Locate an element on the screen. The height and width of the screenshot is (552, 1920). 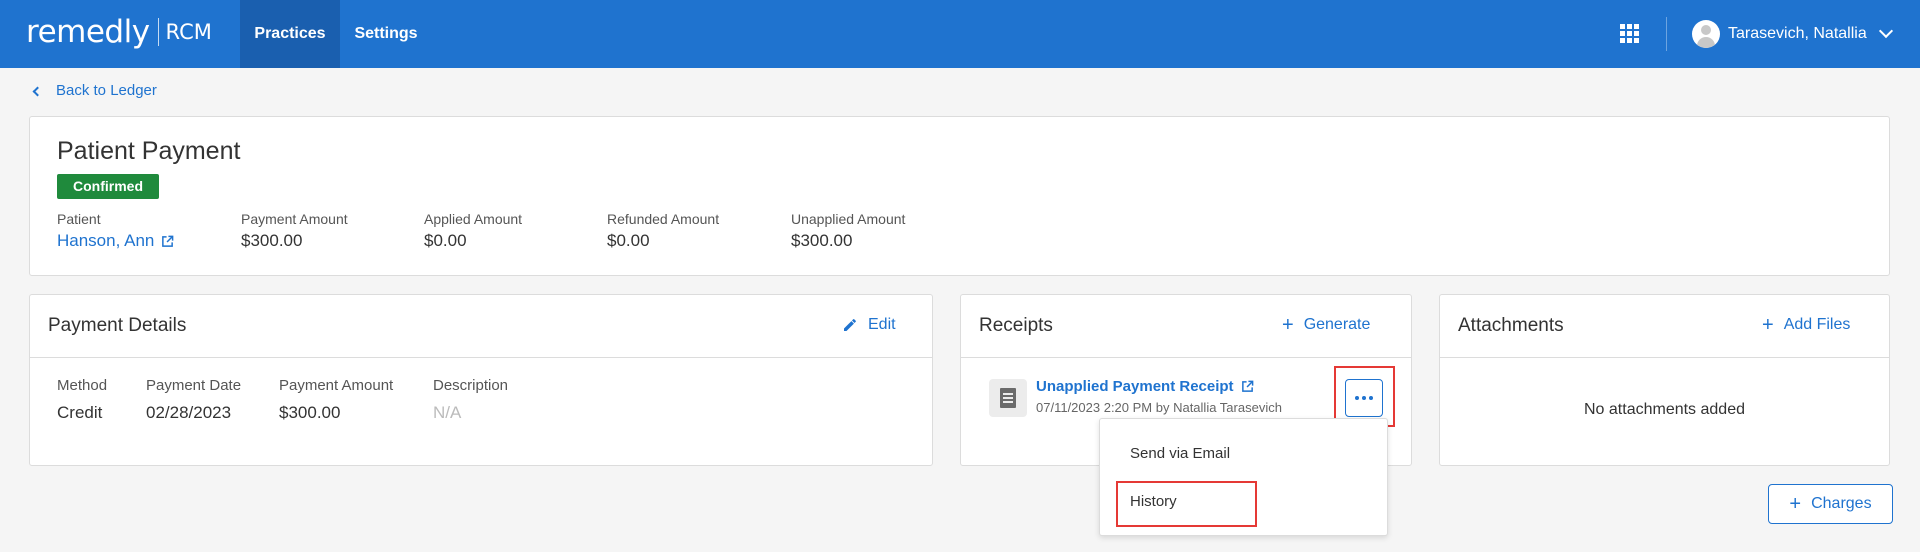
menu-item-send-email: Send via Email is located at coordinates (1180, 453).